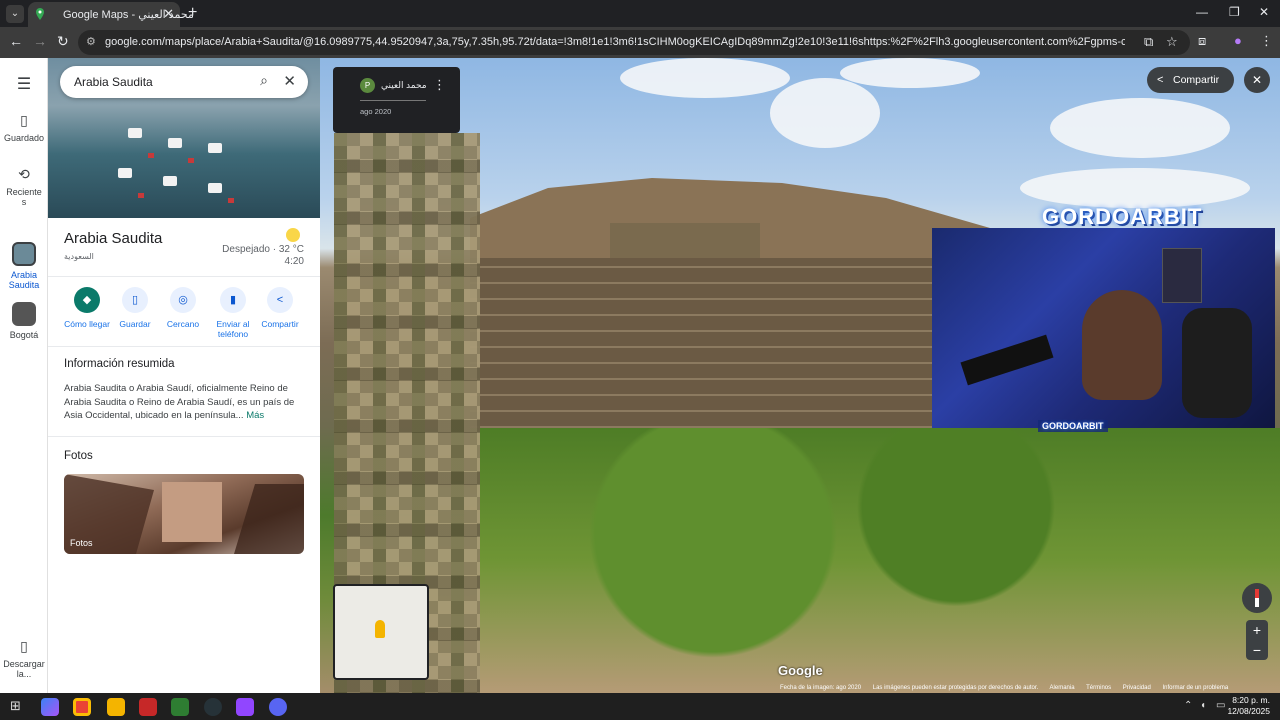 The height and width of the screenshot is (720, 1280). I want to click on place1-label: Arabia Saudita, so click(24, 280).